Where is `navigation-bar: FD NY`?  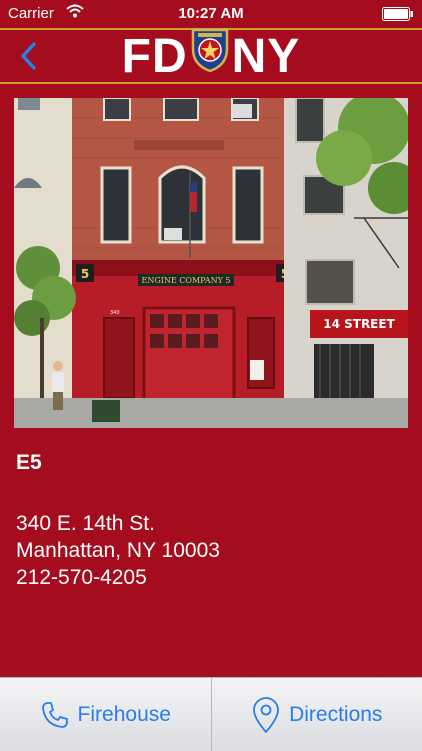
navigation-bar: FD NY is located at coordinates (211, 56).